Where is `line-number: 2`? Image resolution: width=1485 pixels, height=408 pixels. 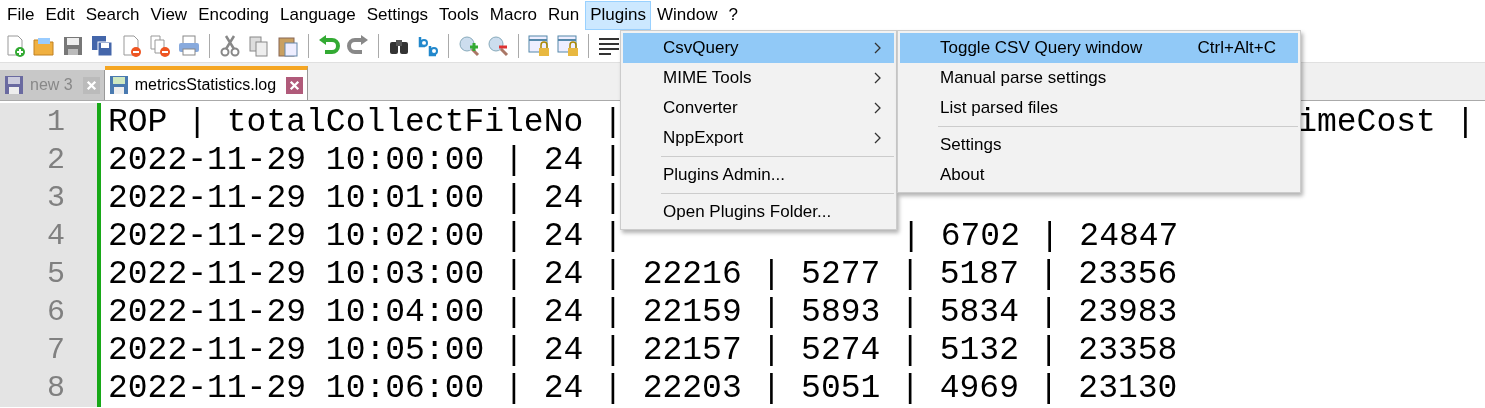
line-number: 2 is located at coordinates (56, 160).